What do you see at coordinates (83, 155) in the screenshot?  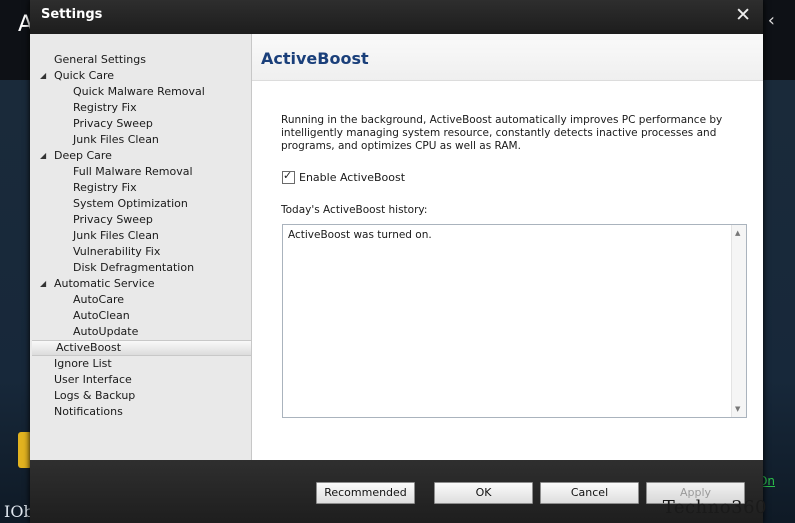 I see `sidebar-item-label: Deep Care` at bounding box center [83, 155].